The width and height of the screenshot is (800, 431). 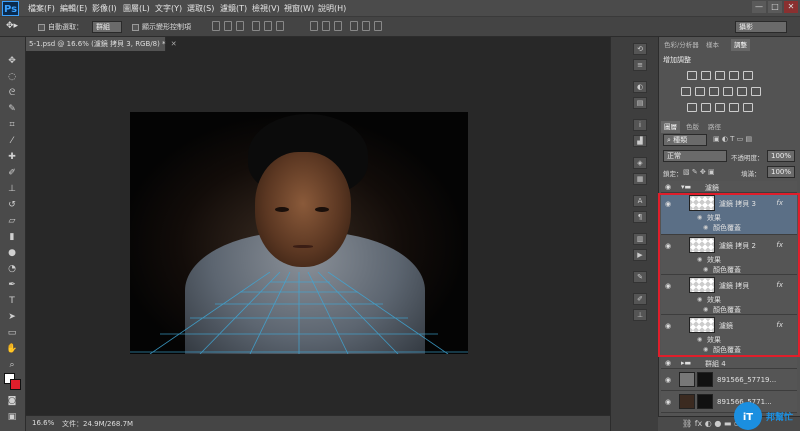 I want to click on gradient-tool-icon: ▮, so click(x=12, y=237).